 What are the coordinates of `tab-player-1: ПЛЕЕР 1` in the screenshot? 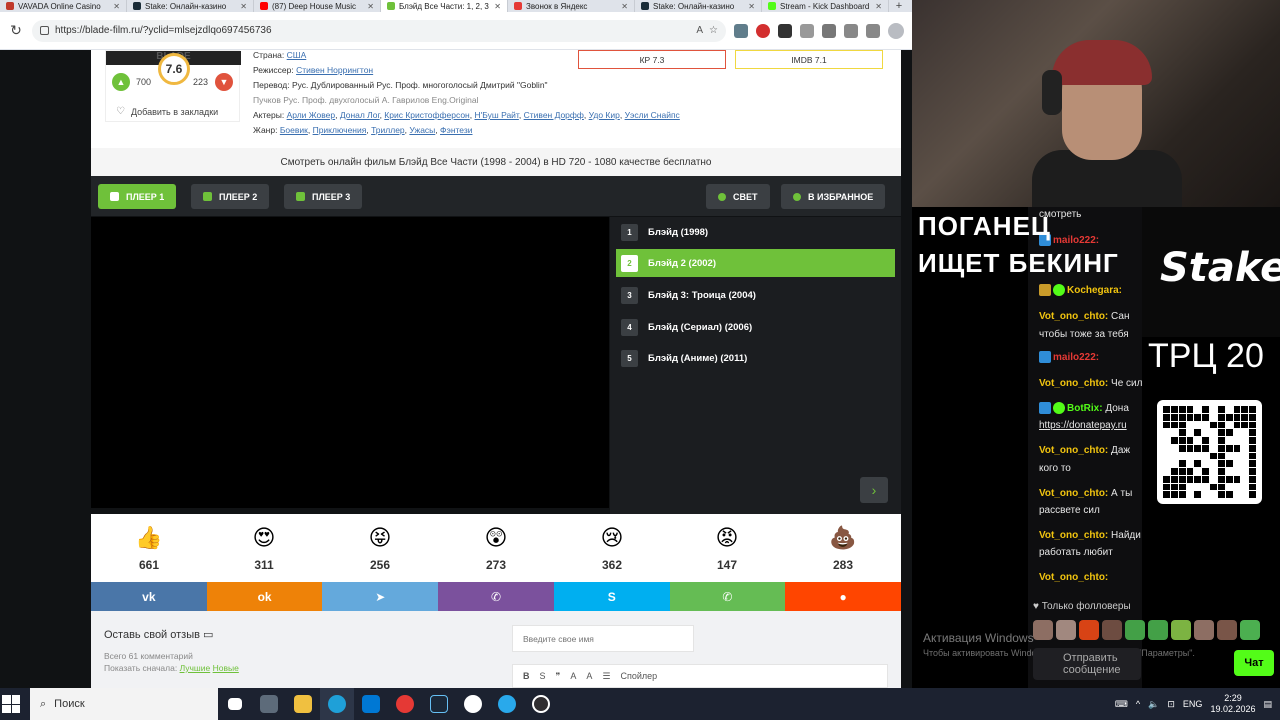 It's located at (137, 196).